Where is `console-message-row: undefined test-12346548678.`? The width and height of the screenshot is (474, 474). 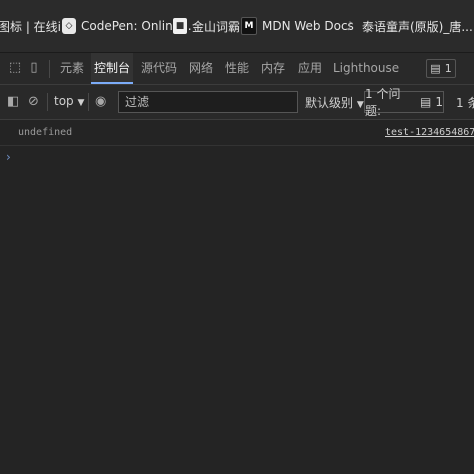 console-message-row: undefined test-12346548678. is located at coordinates (237, 134).